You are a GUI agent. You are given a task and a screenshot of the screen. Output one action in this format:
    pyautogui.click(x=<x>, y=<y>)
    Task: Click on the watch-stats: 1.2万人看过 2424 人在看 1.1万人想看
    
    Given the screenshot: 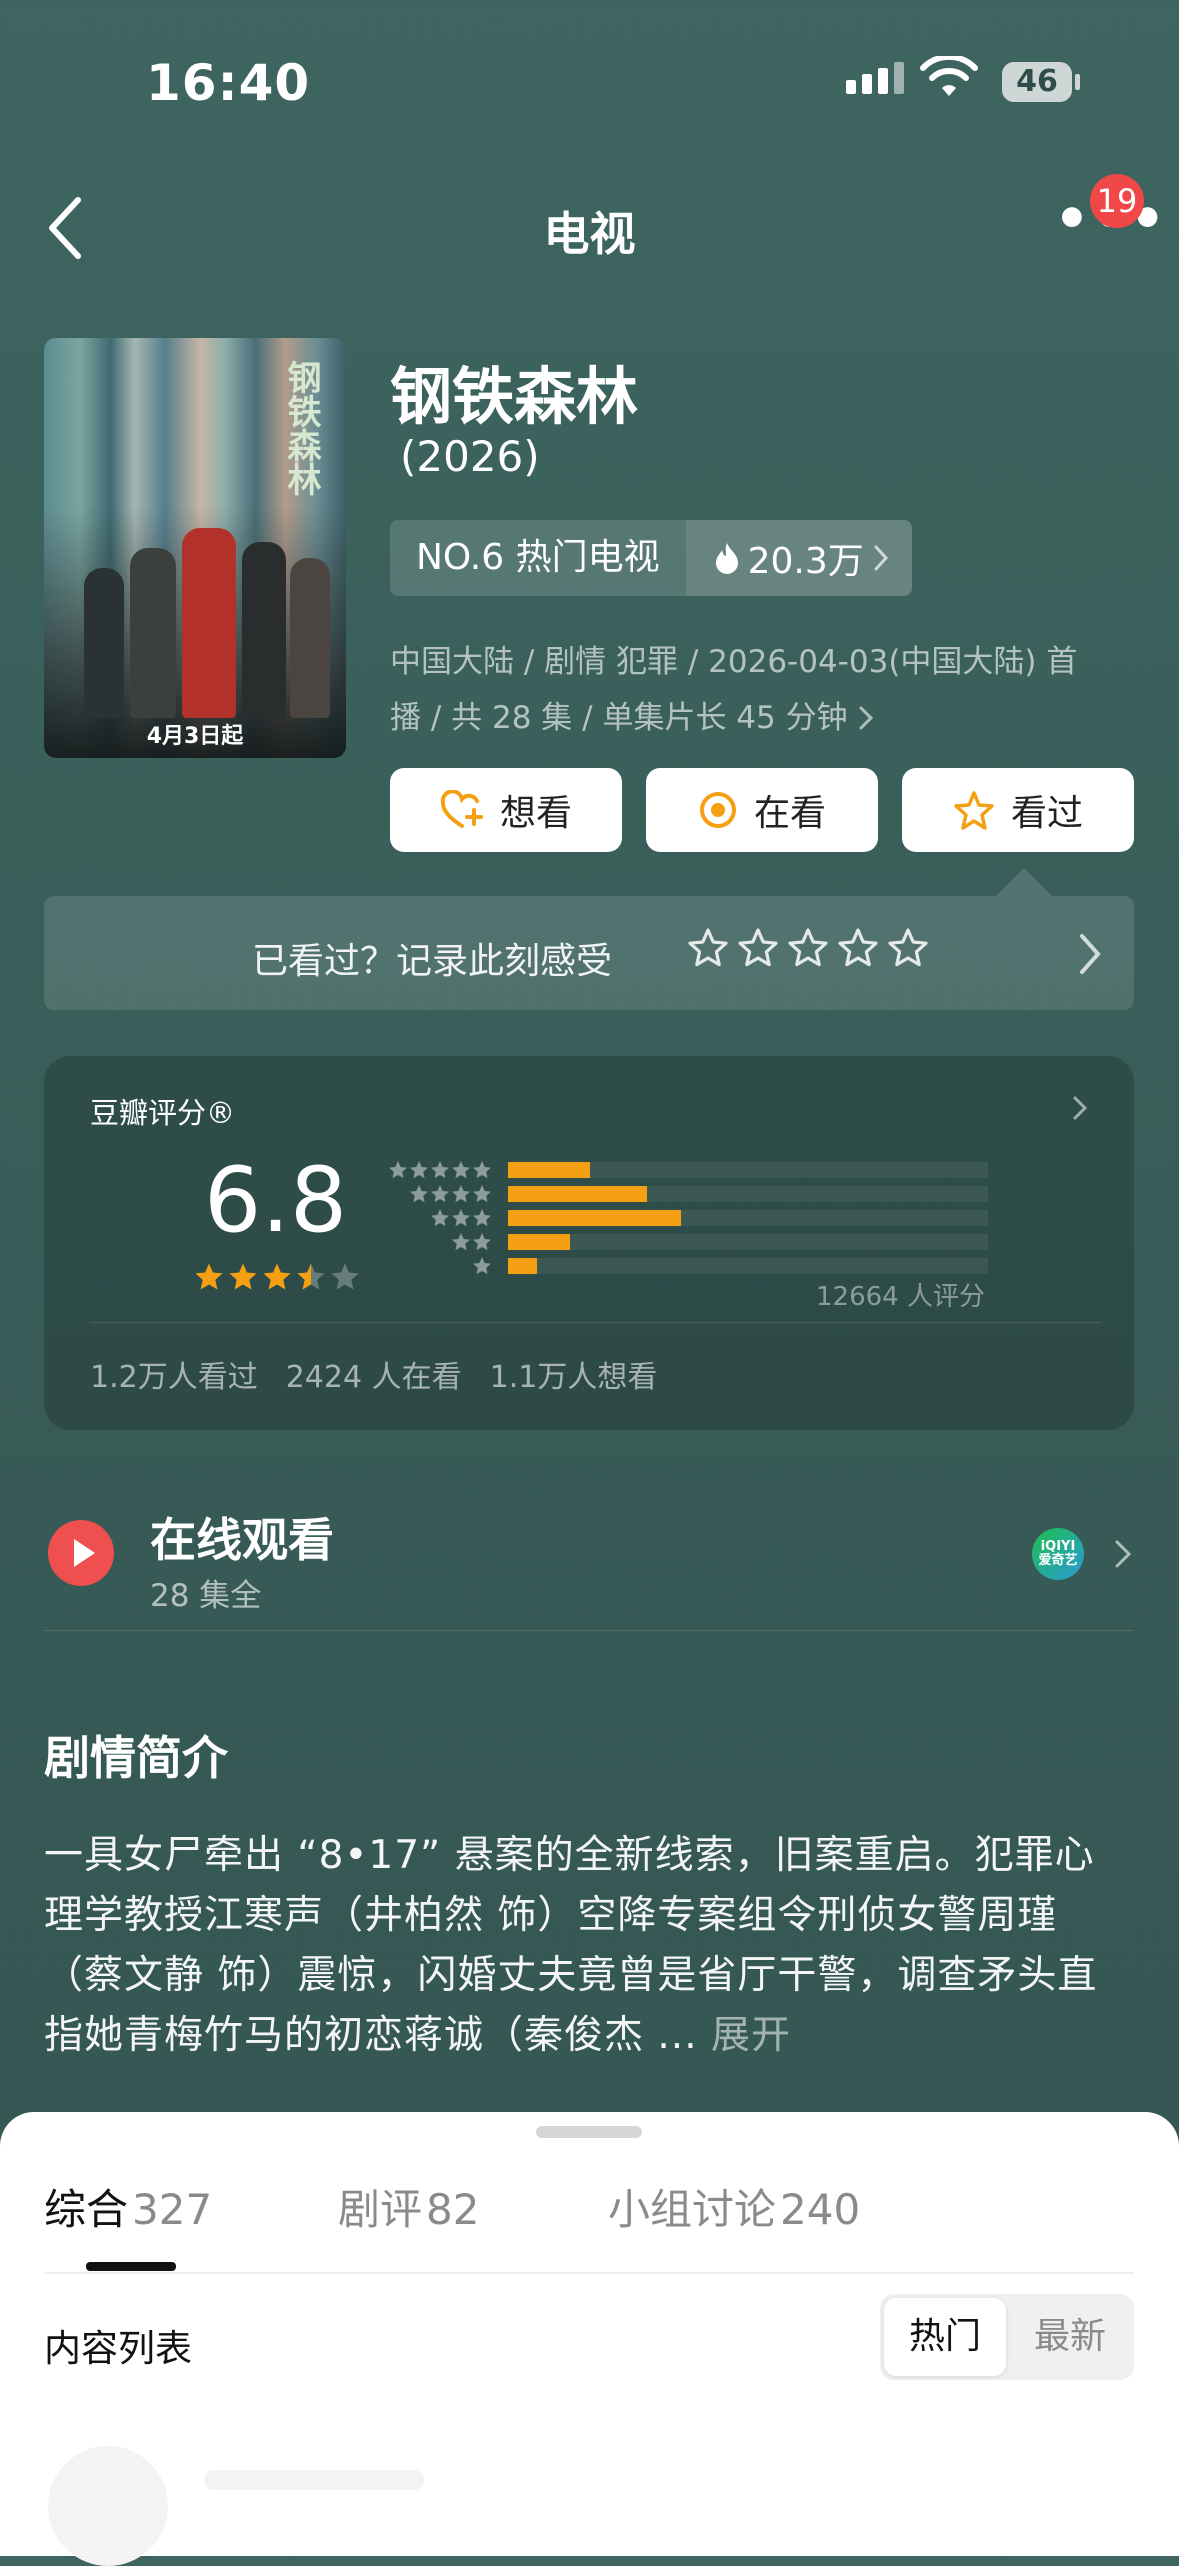 What is the action you would take?
    pyautogui.click(x=373, y=1374)
    